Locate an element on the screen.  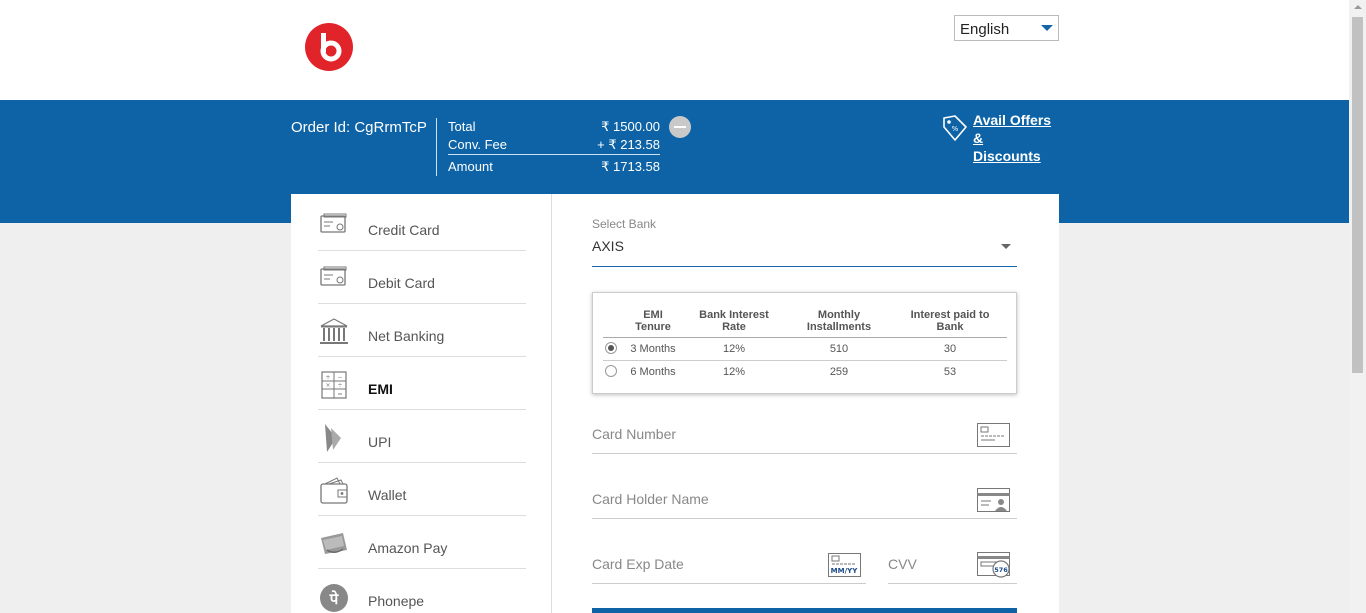
sidebar-item-credit-card: Credit Card is located at coordinates (422, 224).